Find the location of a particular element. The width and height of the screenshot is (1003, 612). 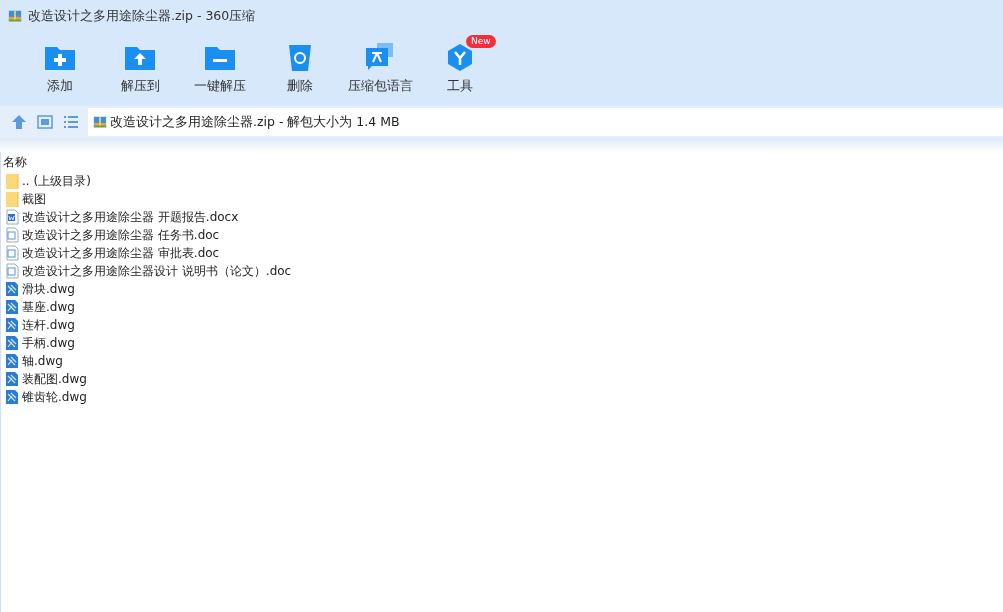

delete-button: 删除 is located at coordinates (300, 71).